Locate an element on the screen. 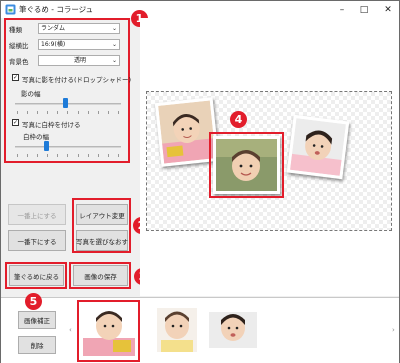  delete-button: 削除 is located at coordinates (37, 345).